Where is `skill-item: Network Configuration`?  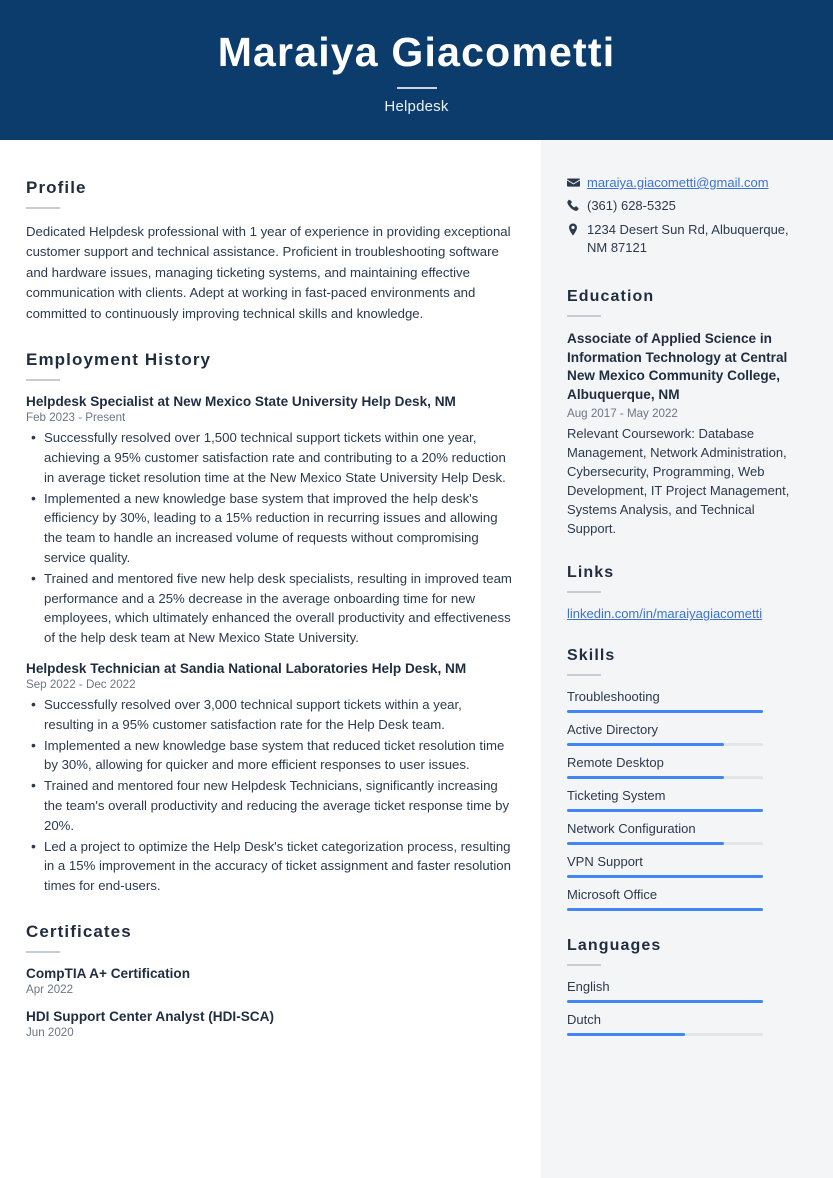
skill-item: Network Configuration is located at coordinates (685, 833).